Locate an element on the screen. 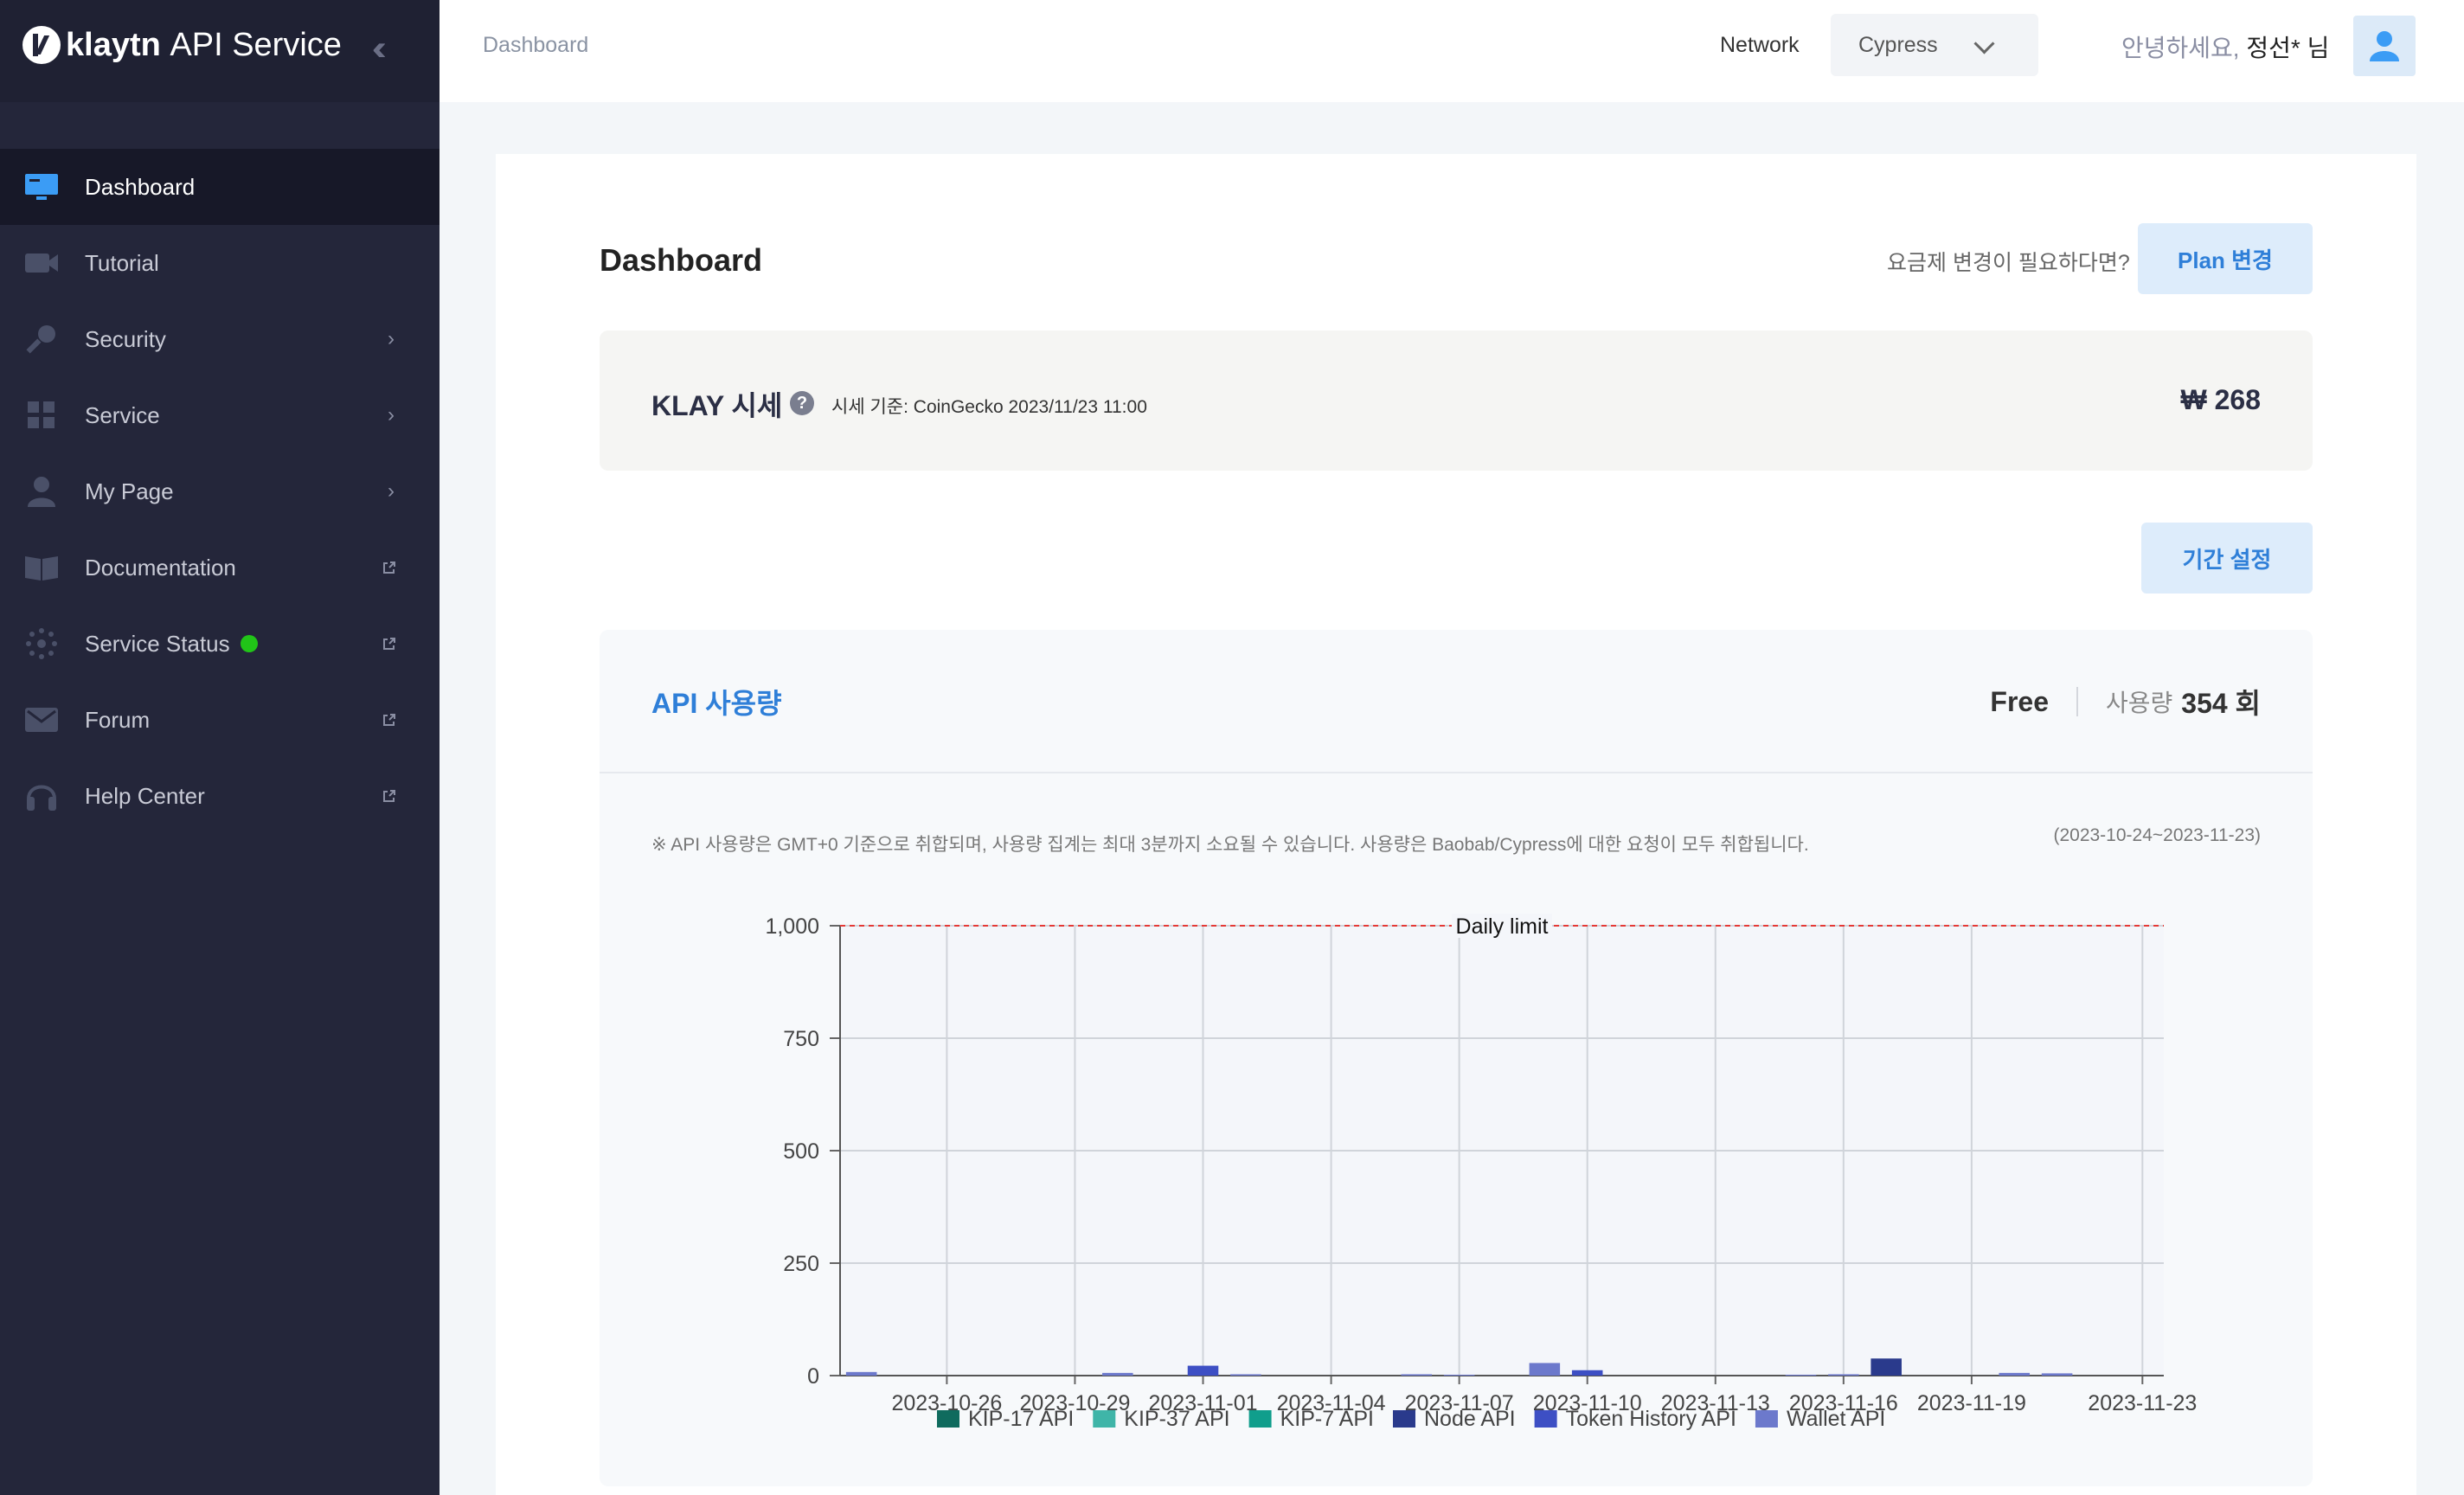 The width and height of the screenshot is (2464, 1495). monitor-icon is located at coordinates (42, 187).